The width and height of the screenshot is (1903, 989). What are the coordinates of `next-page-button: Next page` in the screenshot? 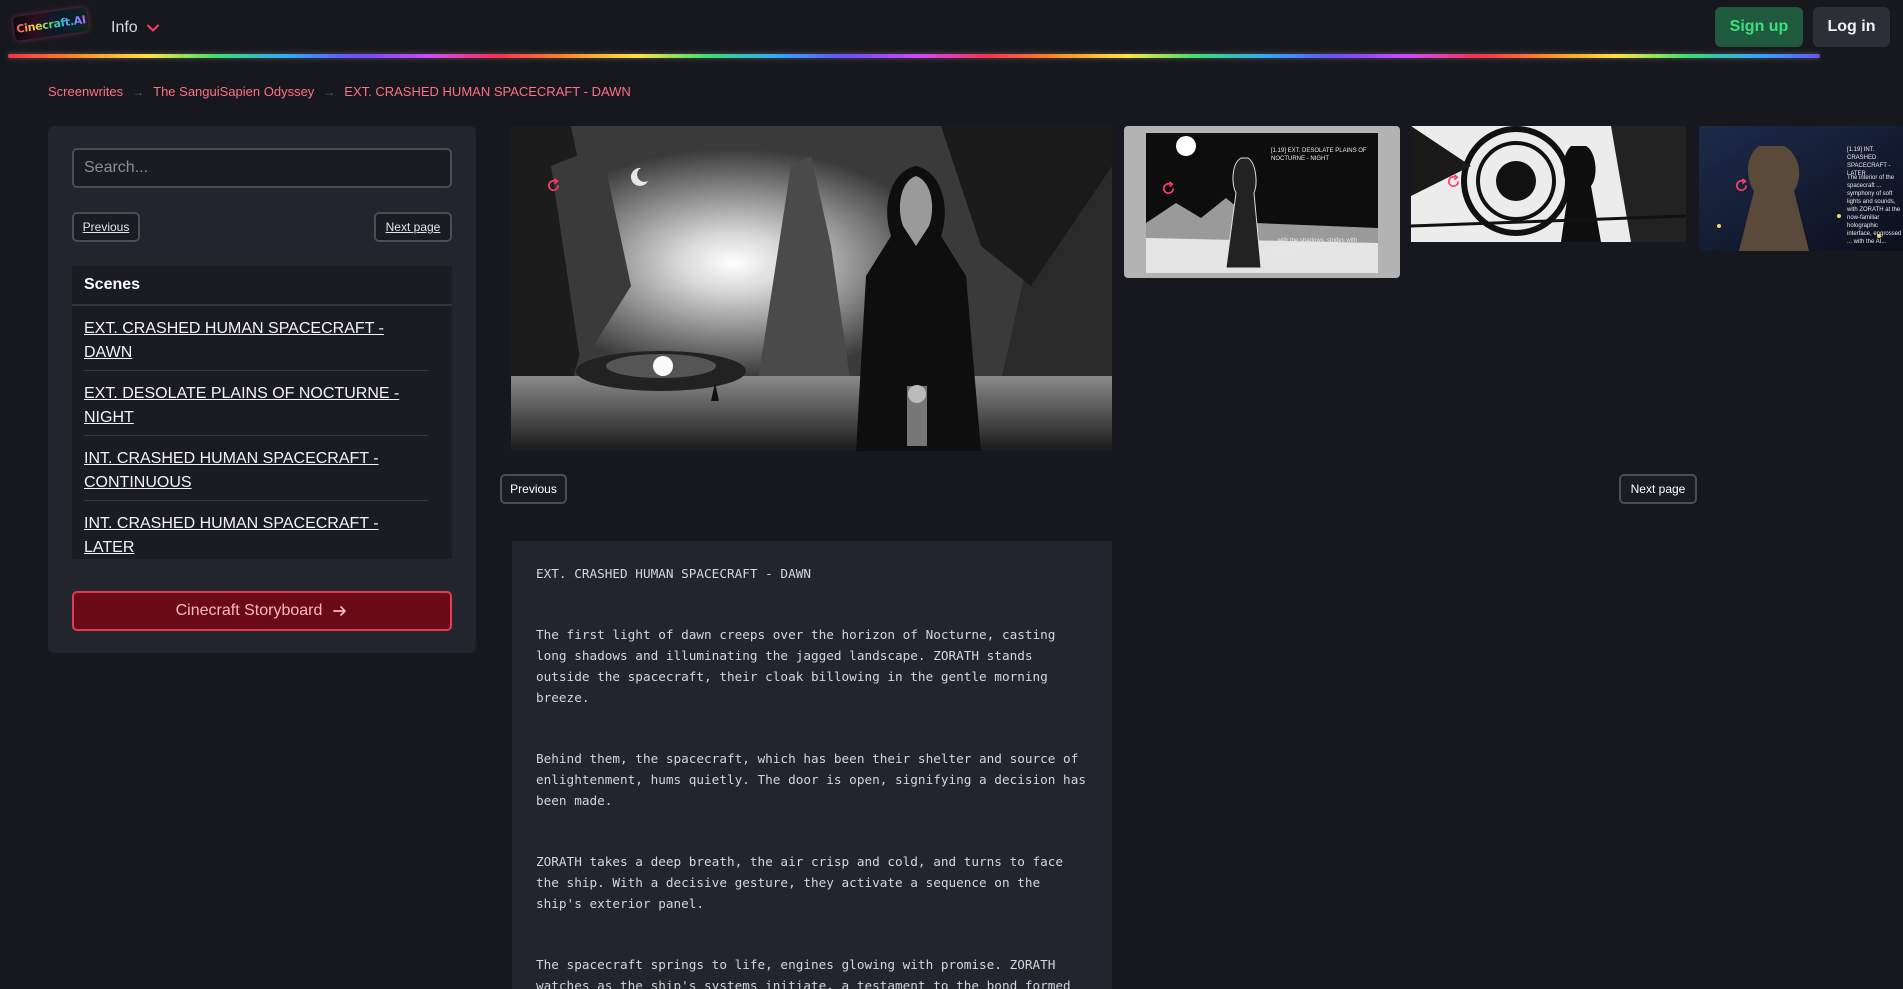 It's located at (1658, 489).